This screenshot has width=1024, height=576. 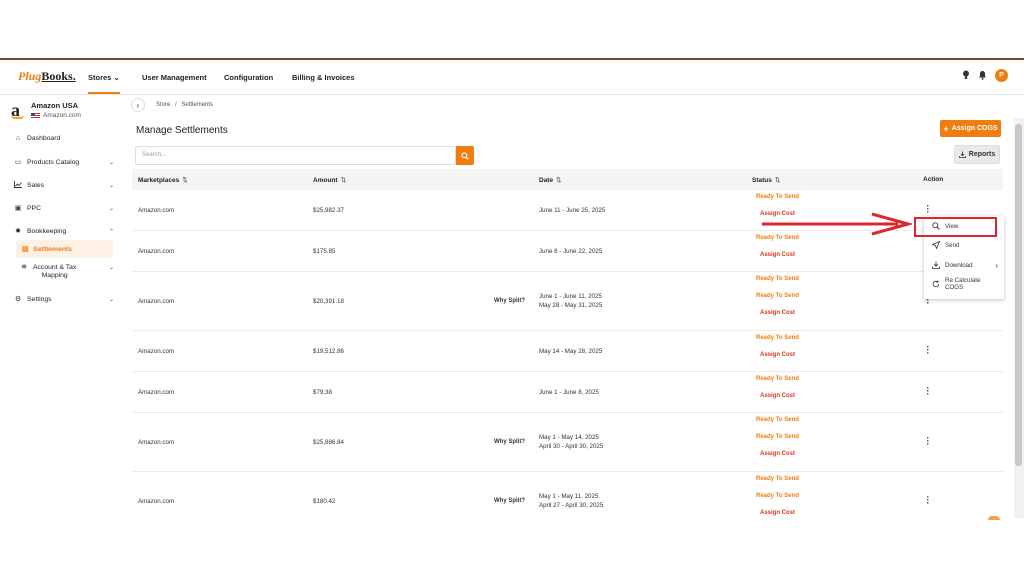 I want to click on chart-icon, so click(x=18, y=185).